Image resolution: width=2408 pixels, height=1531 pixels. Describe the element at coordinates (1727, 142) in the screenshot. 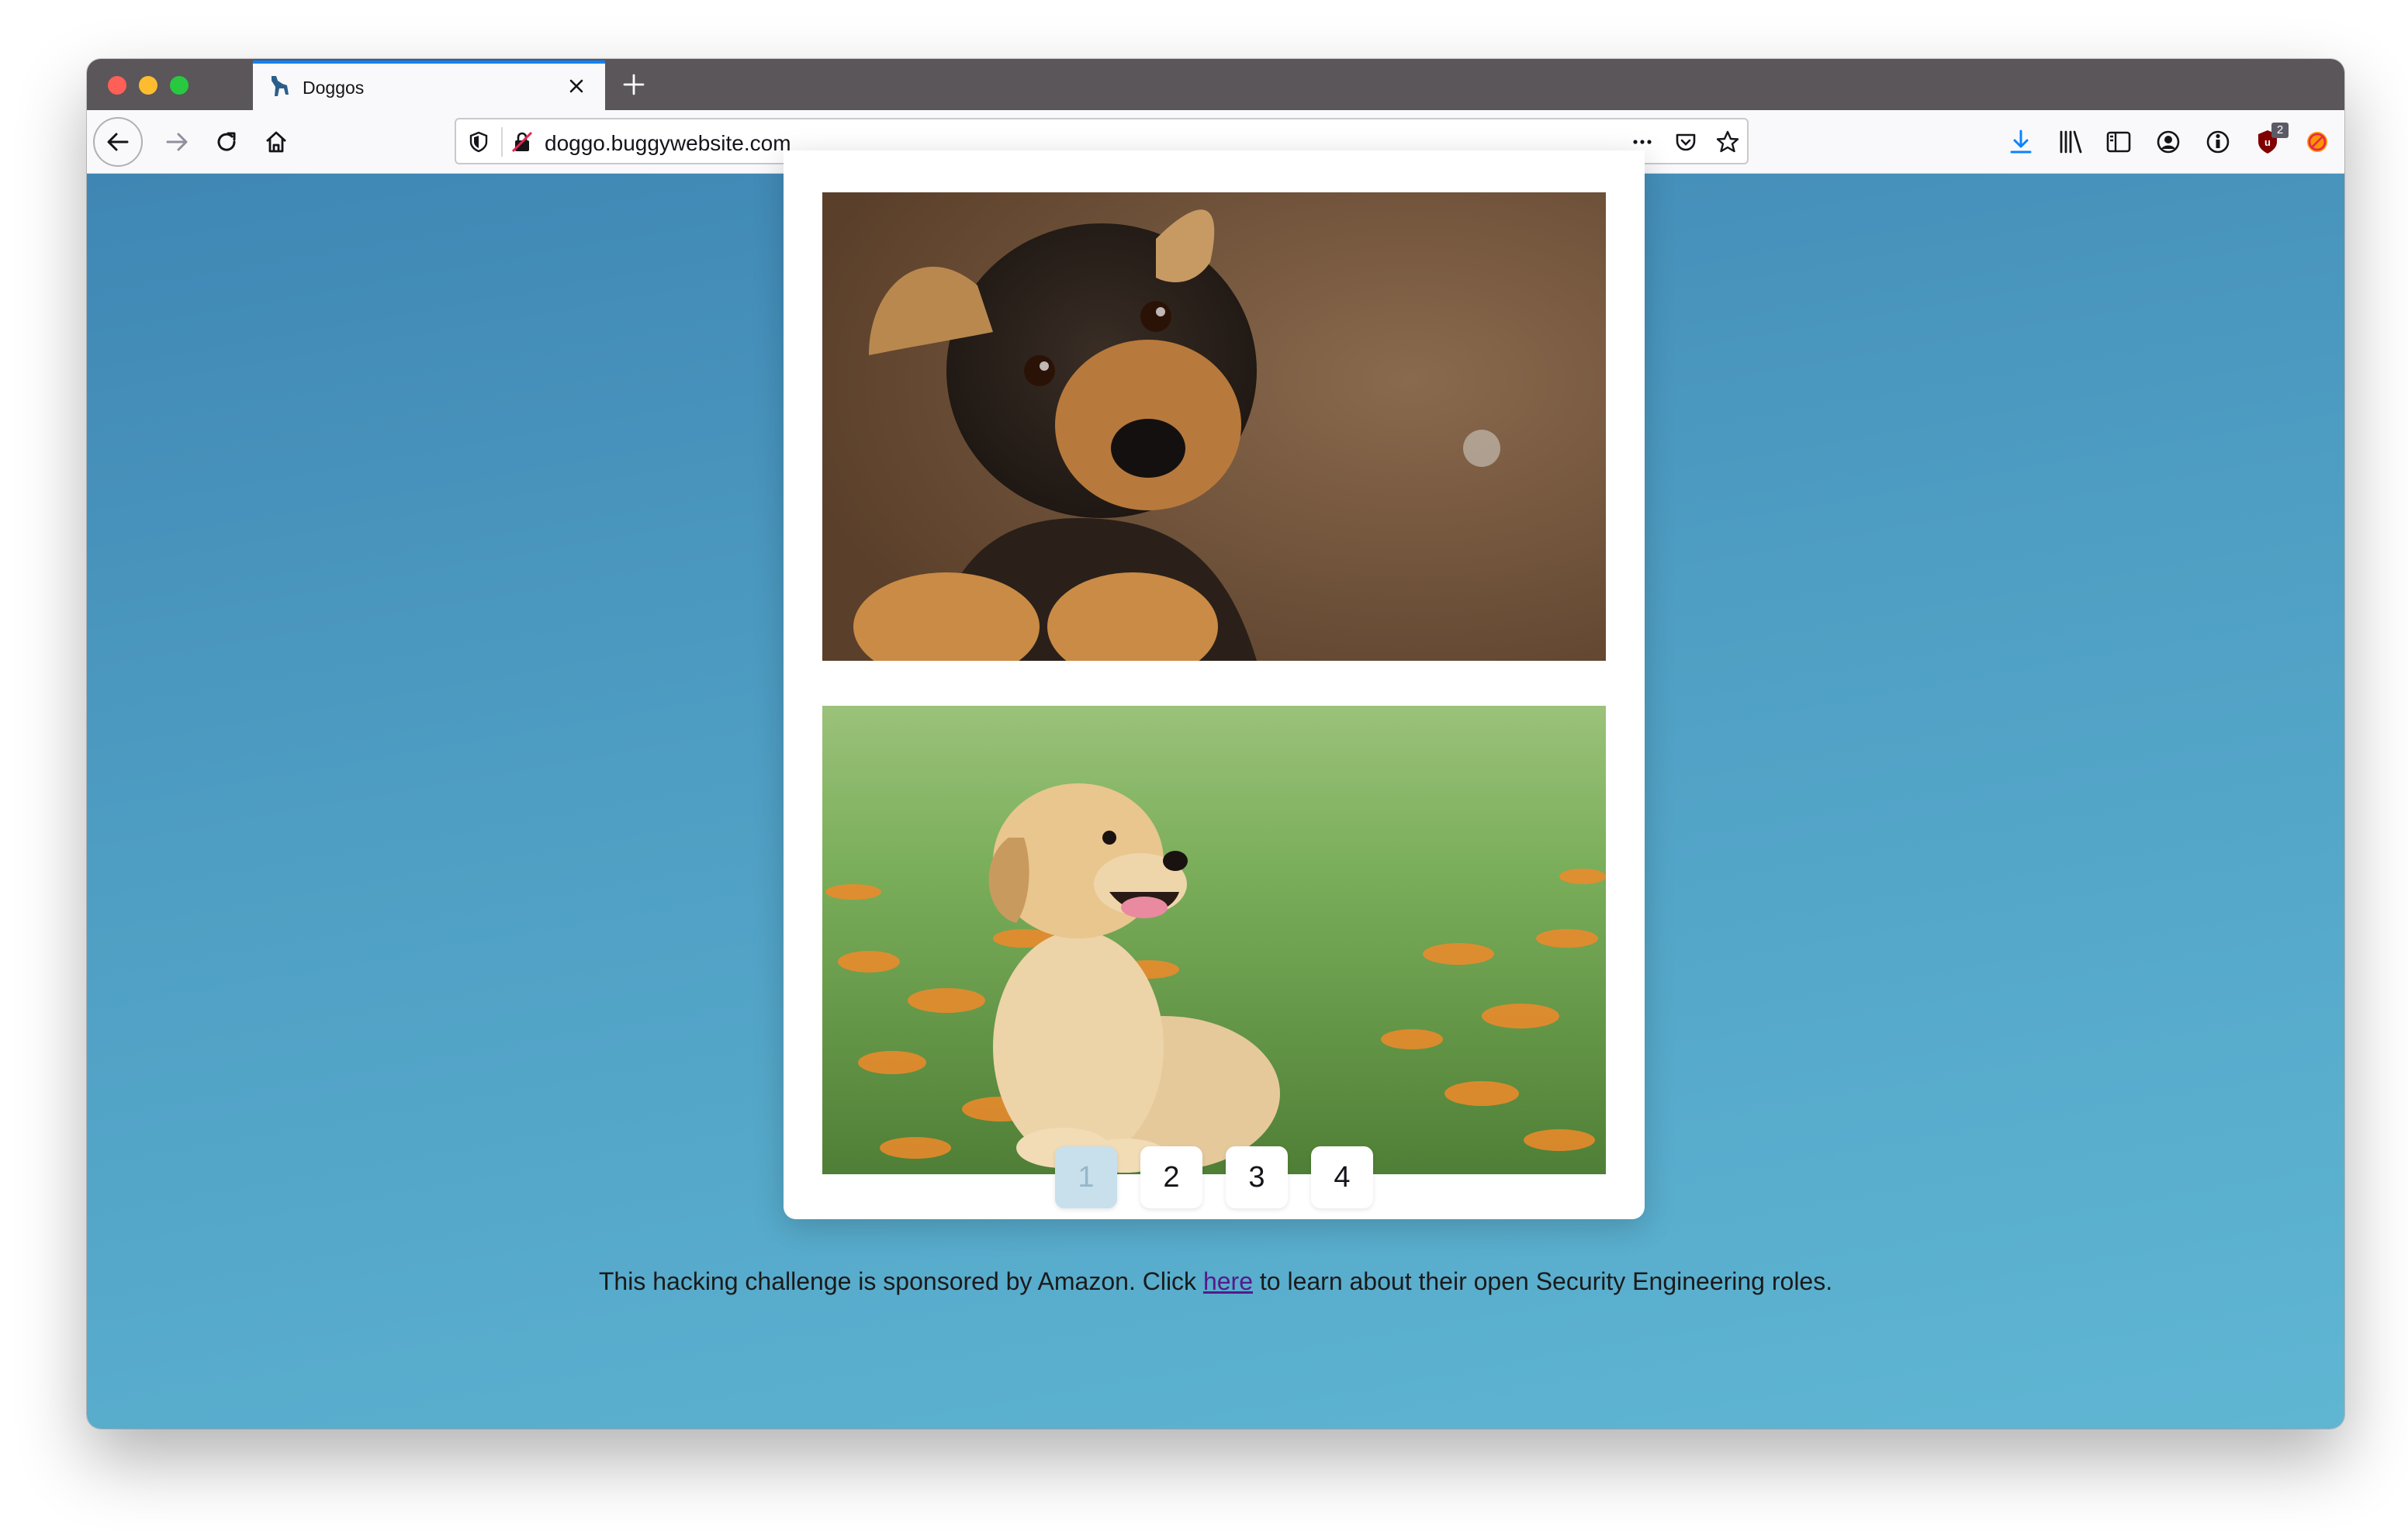

I see `bookmark-star-icon` at that location.